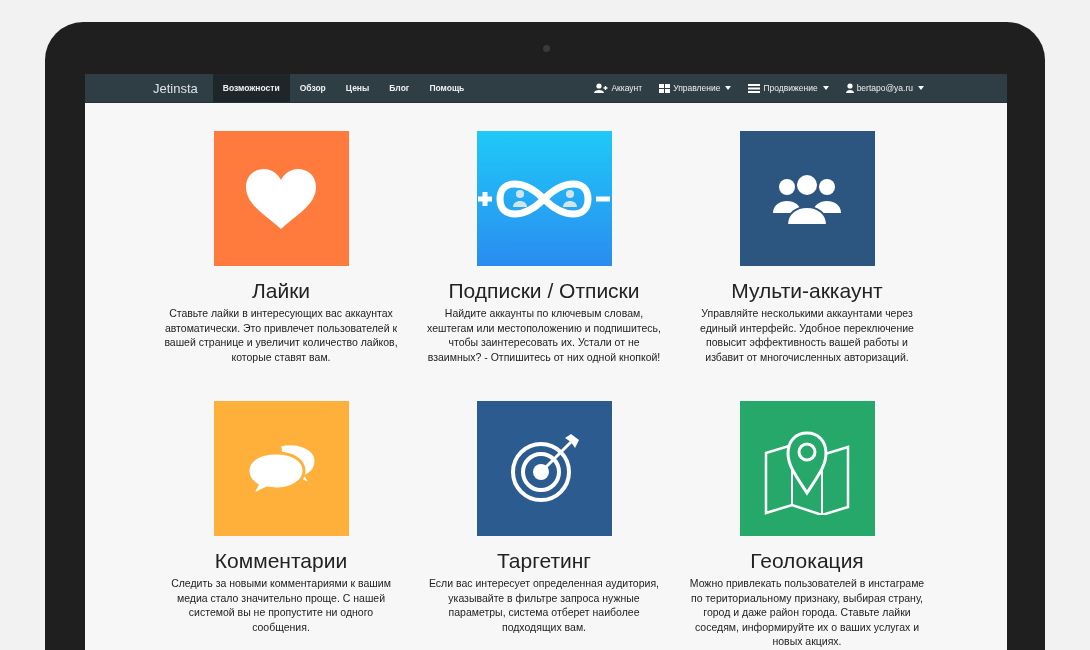  Describe the element at coordinates (601, 88) in the screenshot. I see `add-user-icon` at that location.